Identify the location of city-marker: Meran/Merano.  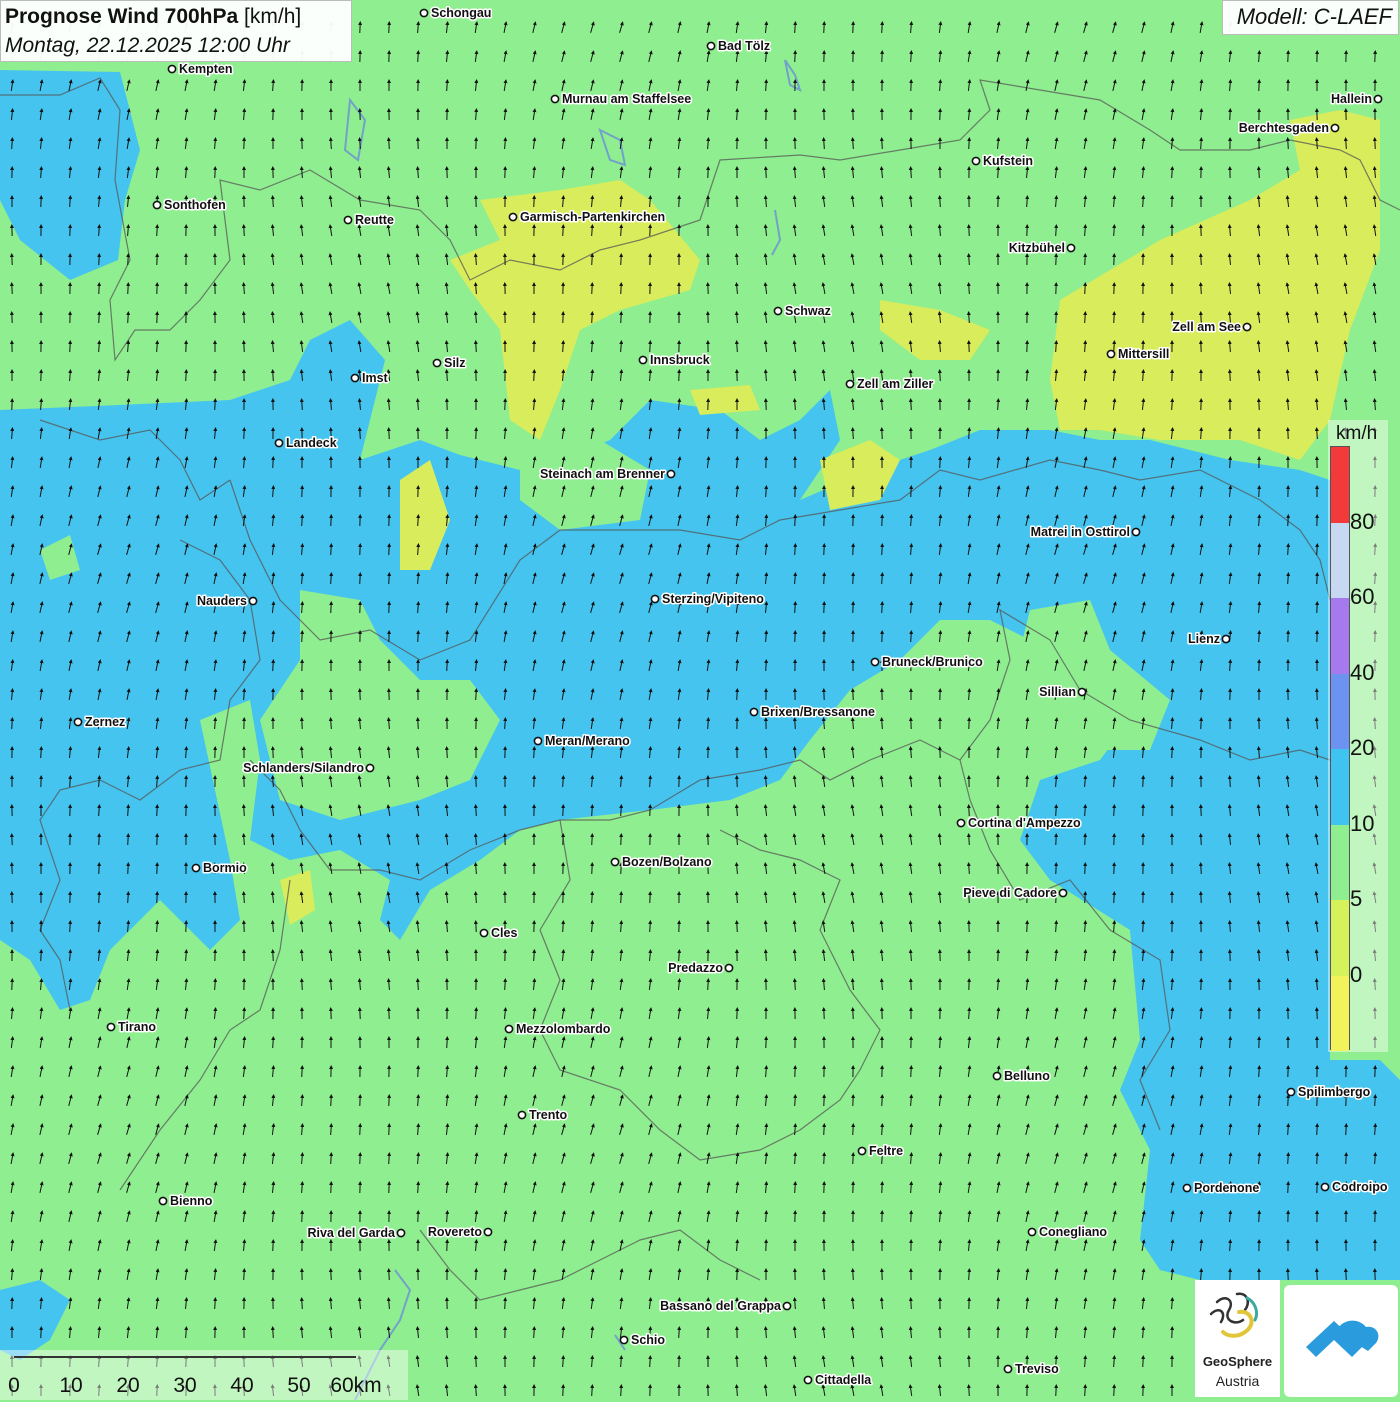
(582, 741).